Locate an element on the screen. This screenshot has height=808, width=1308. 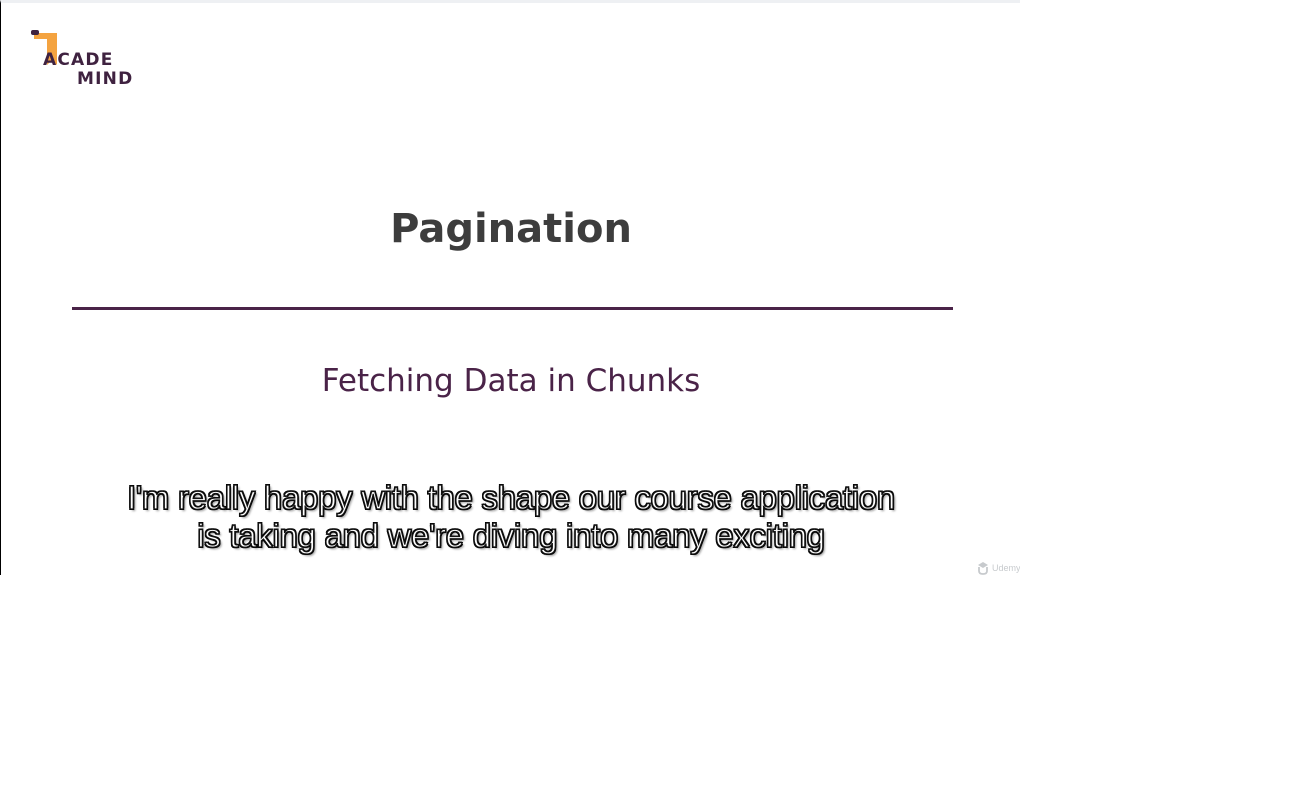
udemy-logo-icon is located at coordinates (983, 568).